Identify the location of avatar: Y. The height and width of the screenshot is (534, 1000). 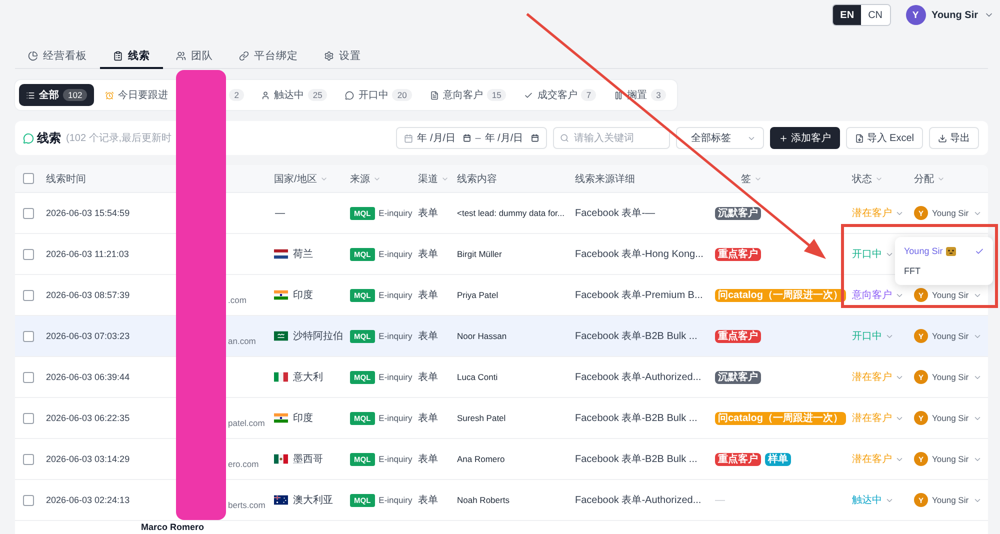
(916, 15).